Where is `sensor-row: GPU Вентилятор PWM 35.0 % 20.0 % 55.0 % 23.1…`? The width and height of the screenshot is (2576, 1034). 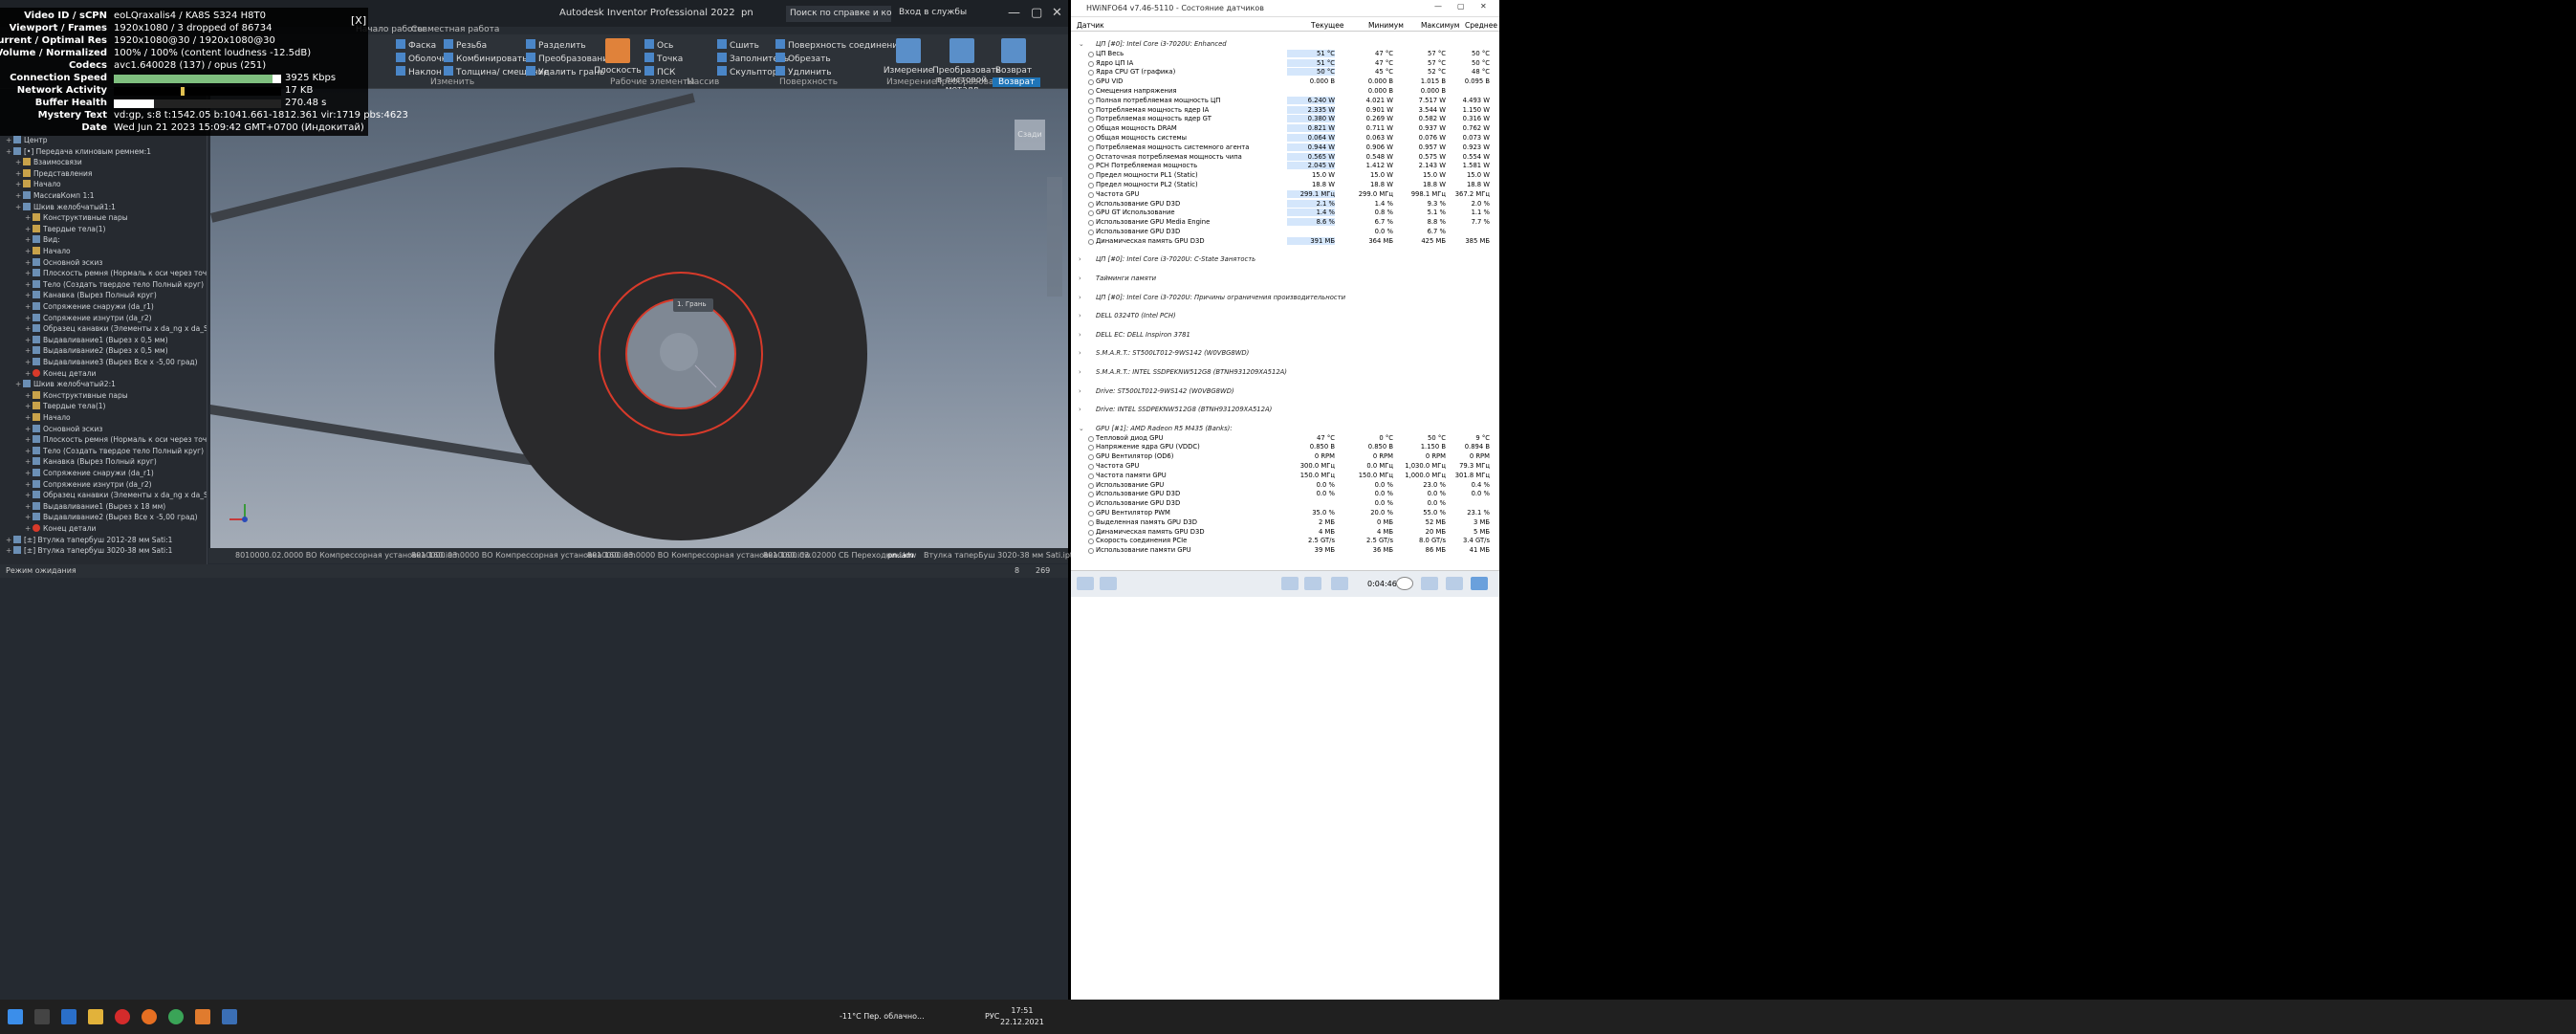 sensor-row: GPU Вентилятор PWM 35.0 % 20.0 % 55.0 % 23.1… is located at coordinates (1285, 513).